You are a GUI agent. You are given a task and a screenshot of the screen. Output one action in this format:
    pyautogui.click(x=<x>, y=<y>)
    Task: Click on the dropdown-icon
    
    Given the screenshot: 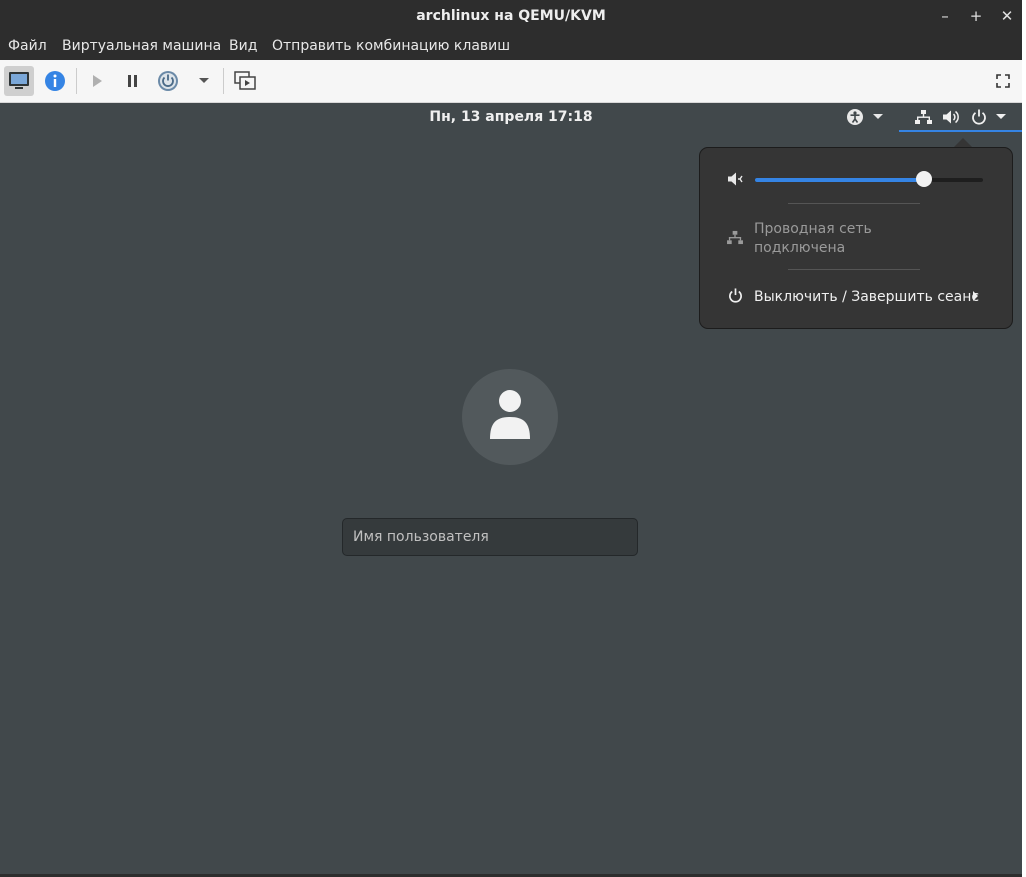 What is the action you would take?
    pyautogui.click(x=204, y=80)
    